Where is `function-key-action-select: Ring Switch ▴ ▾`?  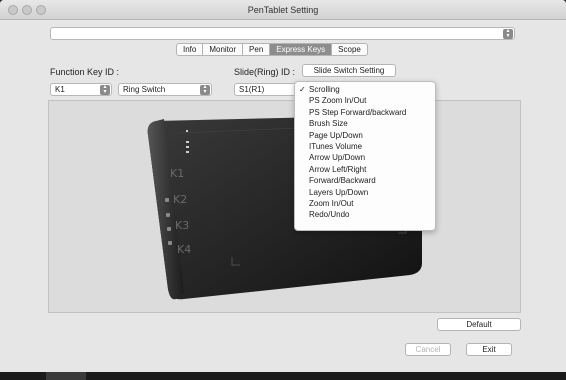
function-key-action-select: Ring Switch ▴ ▾ is located at coordinates (165, 89).